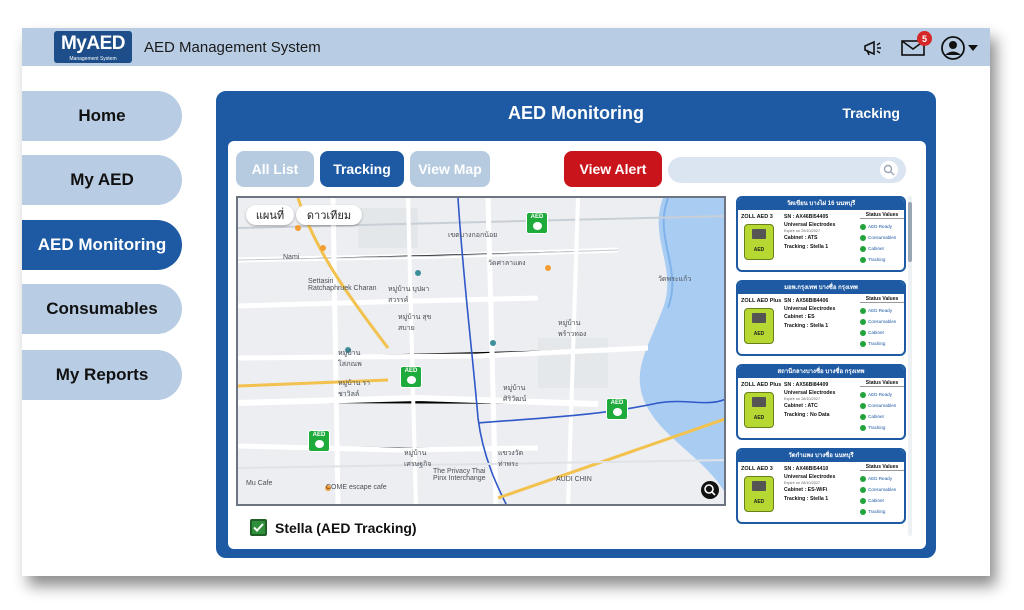 This screenshot has width=1024, height=610. Describe the element at coordinates (675, 279) in the screenshot. I see `map-label: วัดพระแก้ว` at that location.